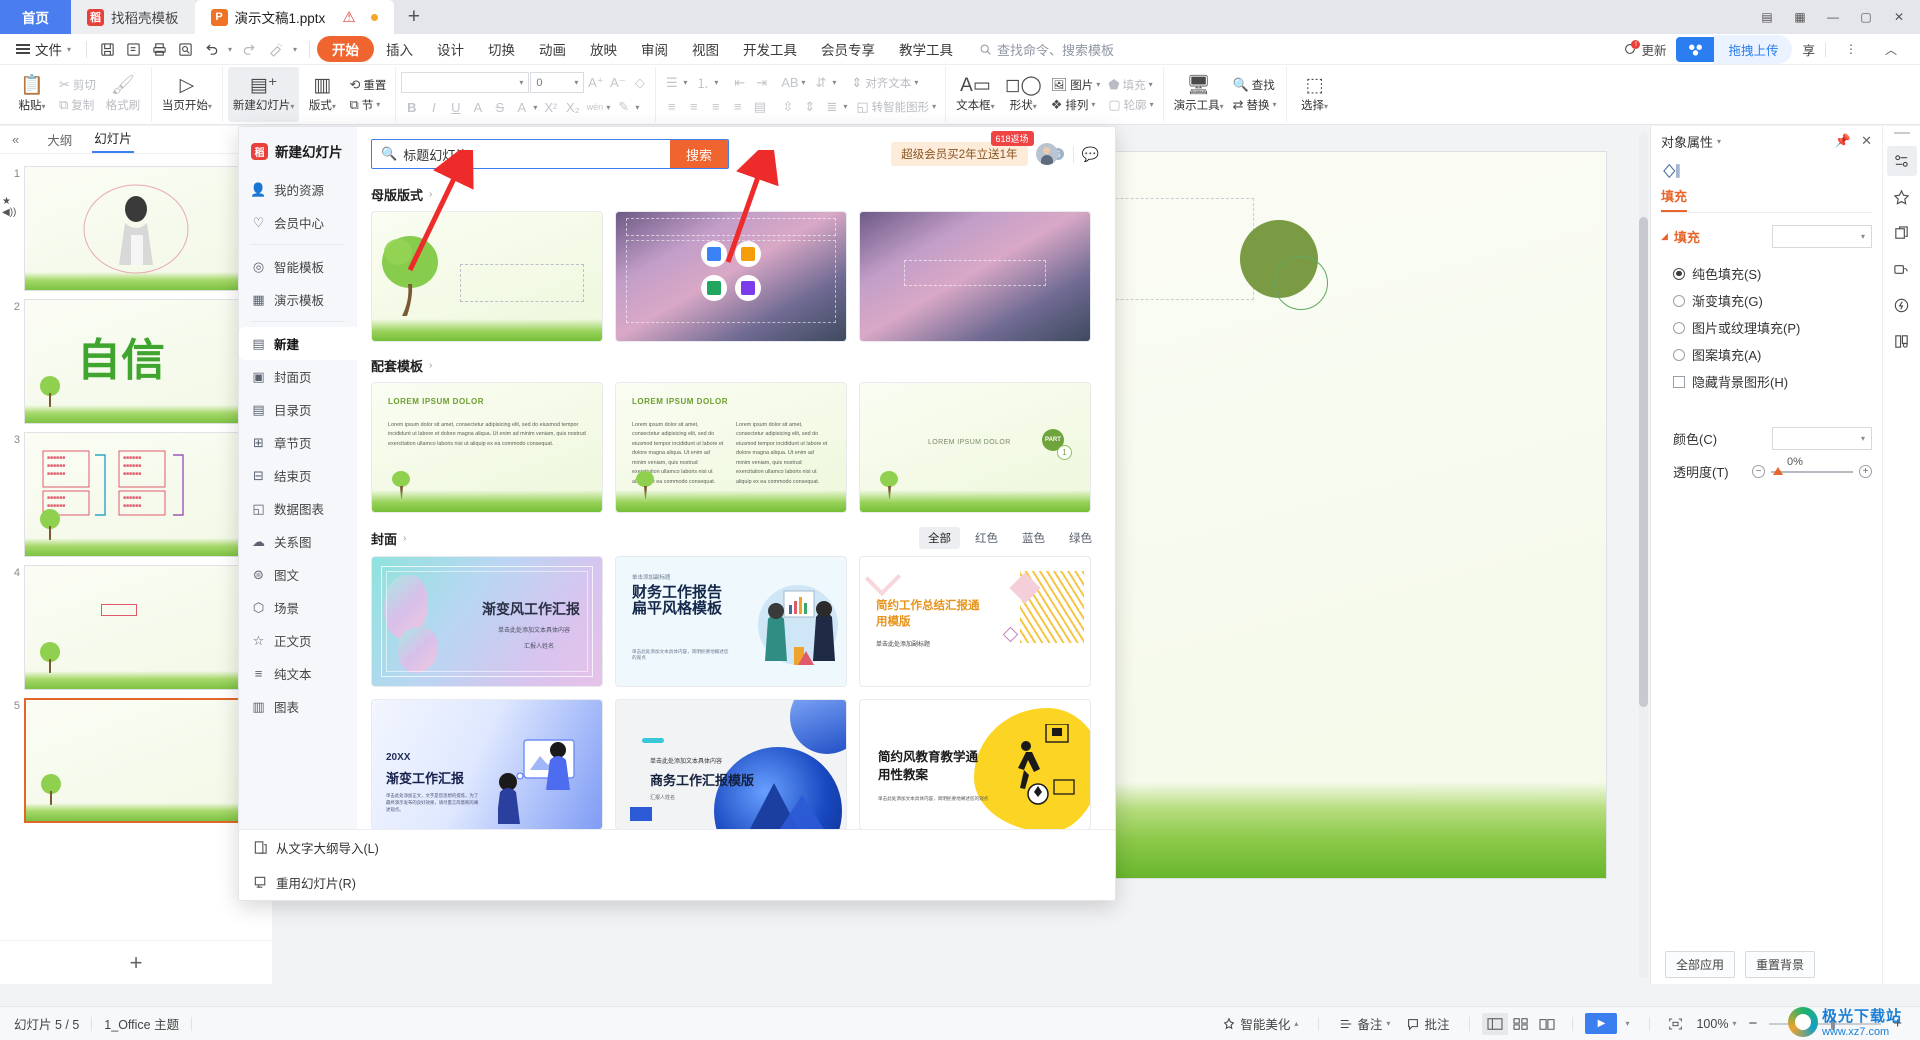  I want to click on nav-member-center: ♡ 会员中心, so click(298, 222).